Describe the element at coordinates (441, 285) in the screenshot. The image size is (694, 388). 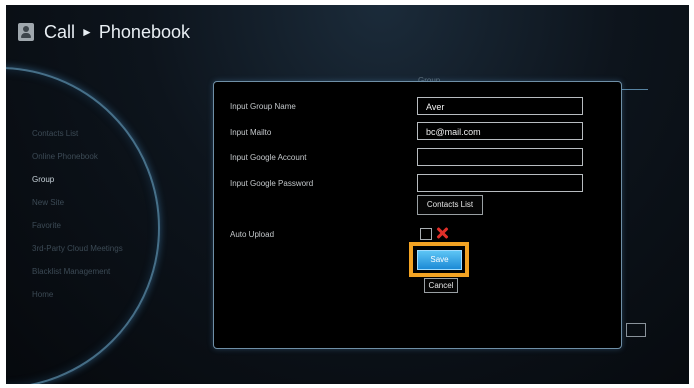
I see `cancel-button: Cancel` at that location.